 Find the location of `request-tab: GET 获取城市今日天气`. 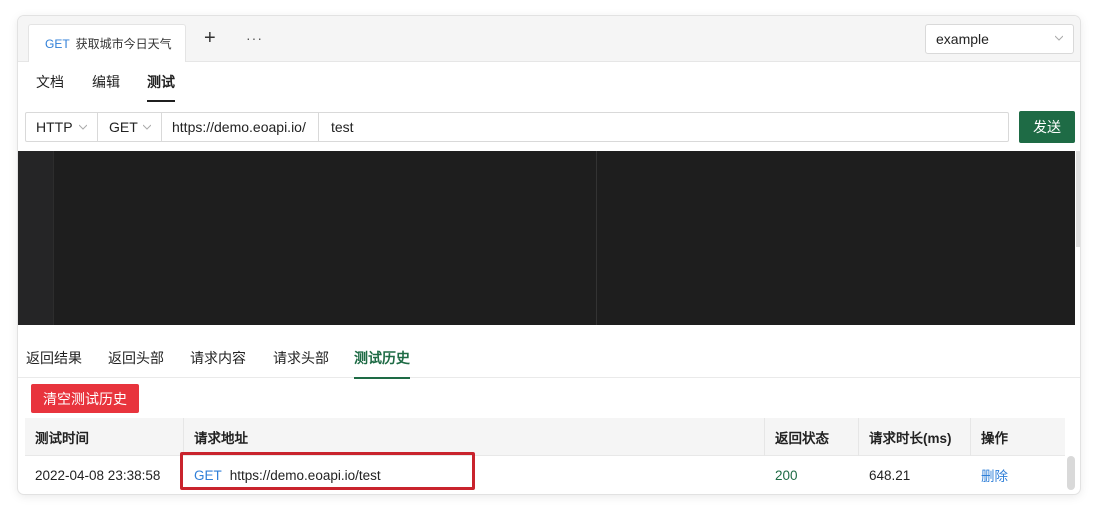

request-tab: GET 获取城市今日天气 is located at coordinates (107, 43).